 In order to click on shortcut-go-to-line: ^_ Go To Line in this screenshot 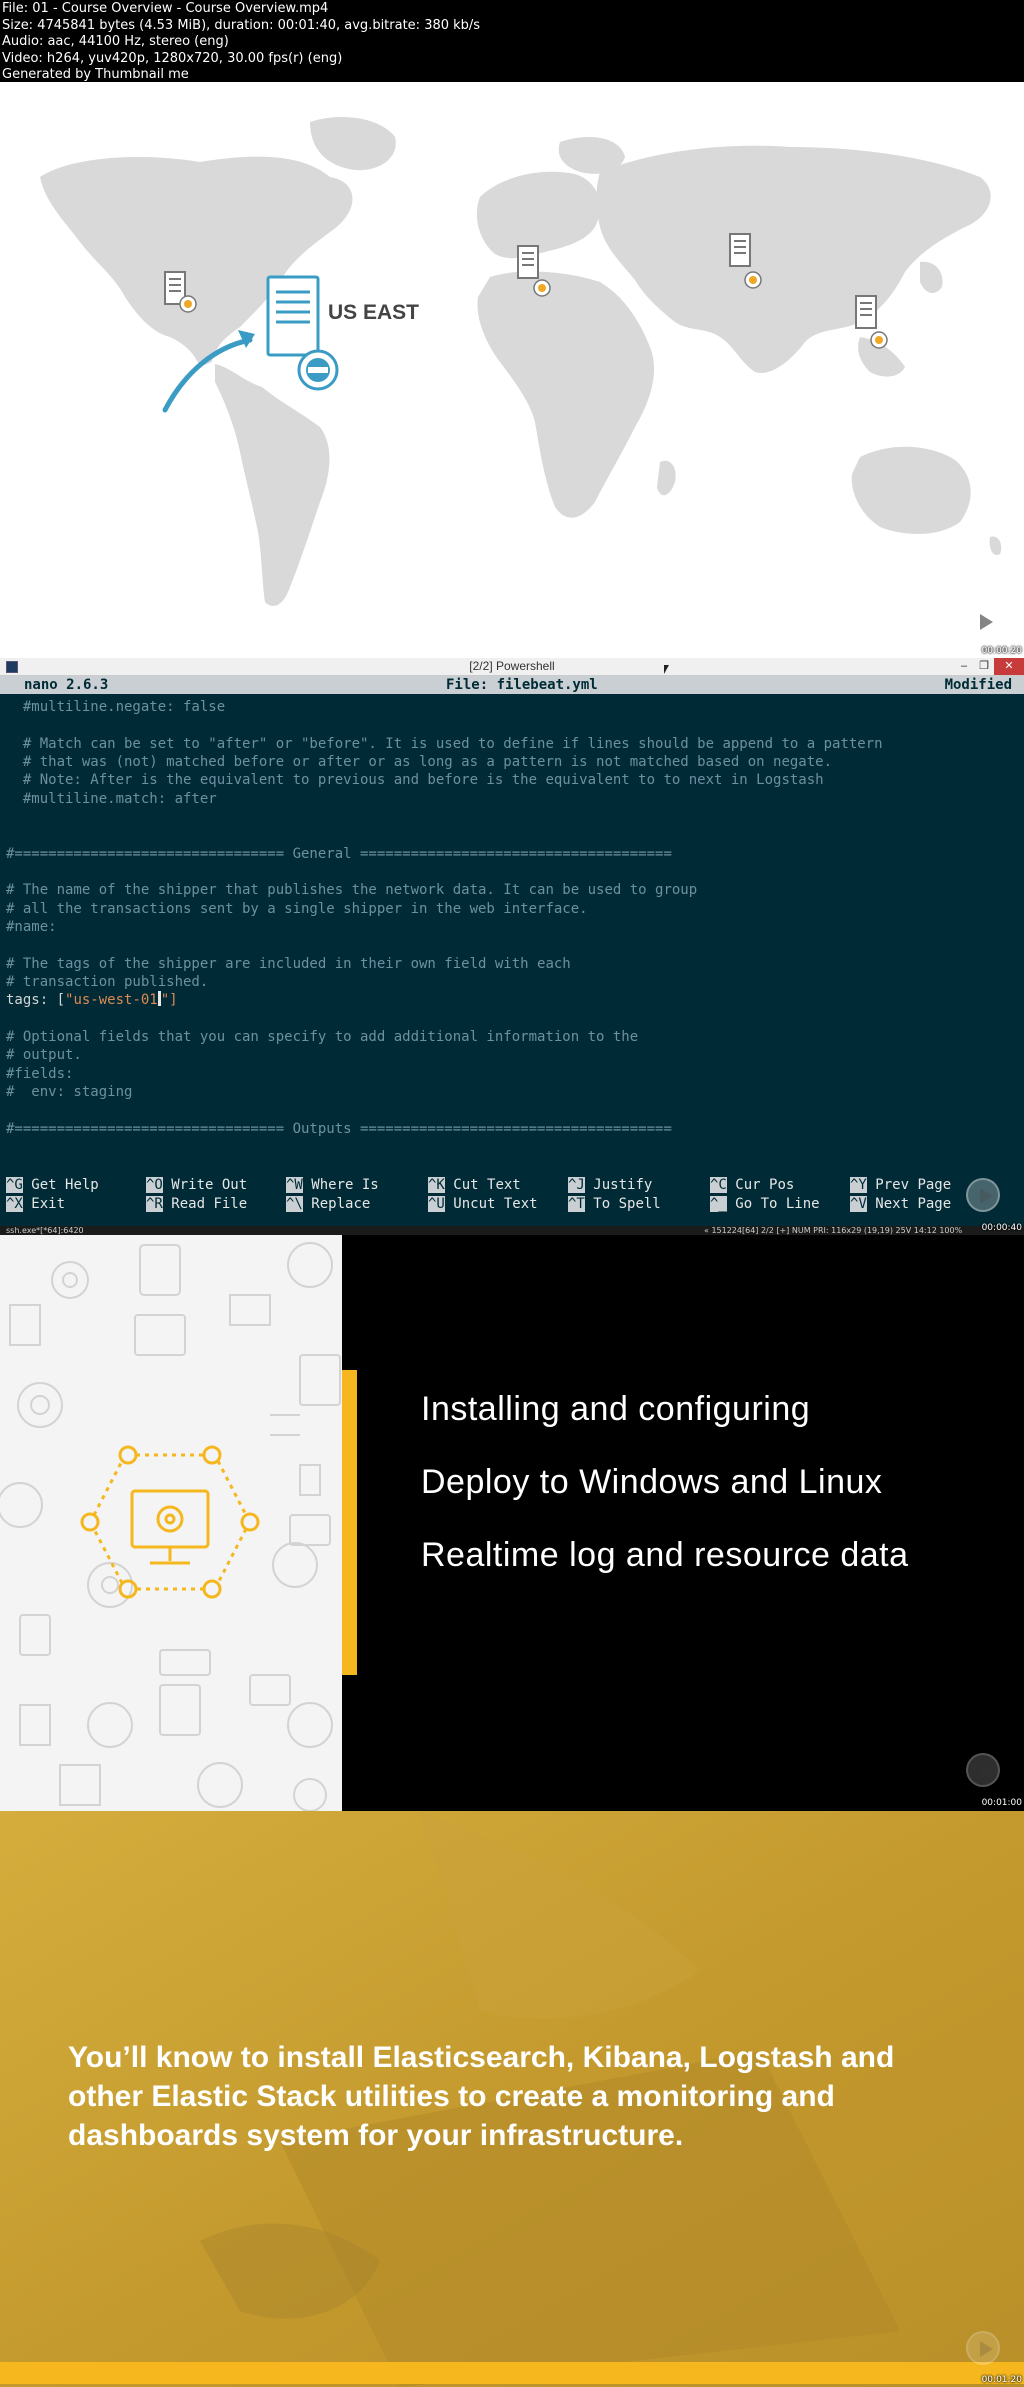, I will do `click(765, 1204)`.